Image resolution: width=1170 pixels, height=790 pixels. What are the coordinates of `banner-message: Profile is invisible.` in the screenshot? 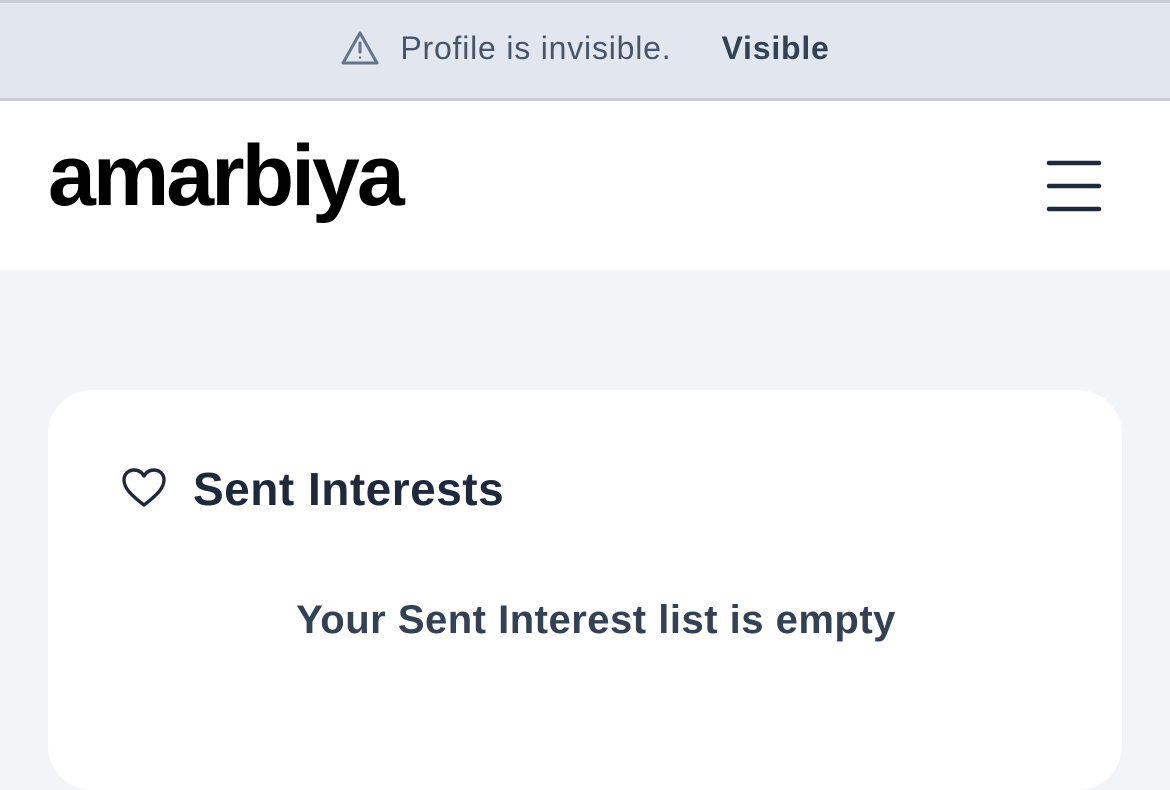 It's located at (536, 48).